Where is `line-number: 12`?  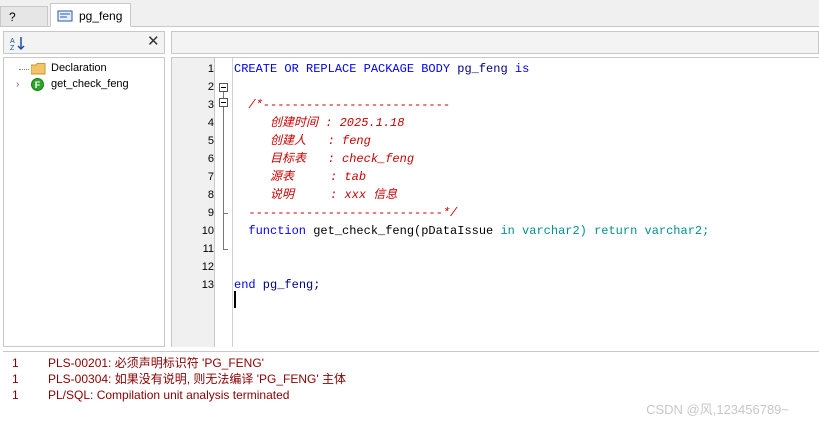
line-number: 12 is located at coordinates (207, 267).